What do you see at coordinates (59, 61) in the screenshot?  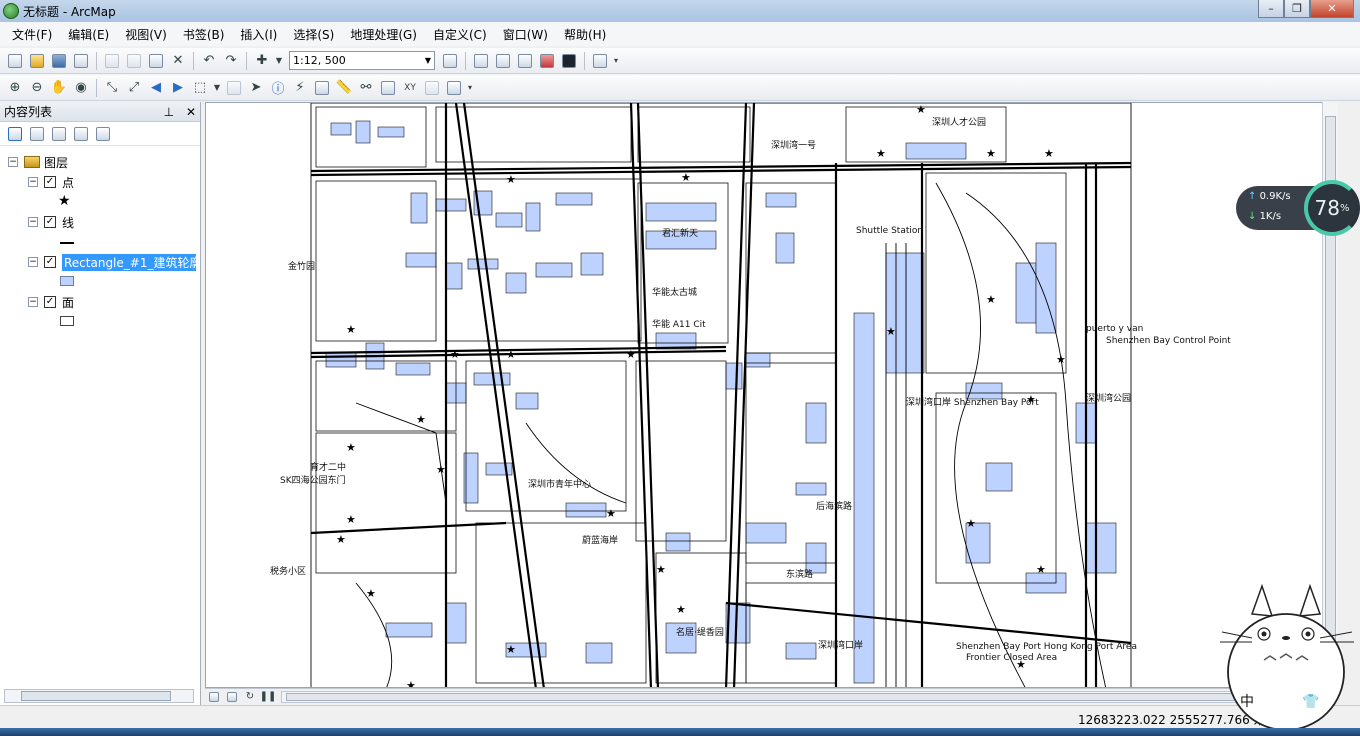 I see `save-icon` at bounding box center [59, 61].